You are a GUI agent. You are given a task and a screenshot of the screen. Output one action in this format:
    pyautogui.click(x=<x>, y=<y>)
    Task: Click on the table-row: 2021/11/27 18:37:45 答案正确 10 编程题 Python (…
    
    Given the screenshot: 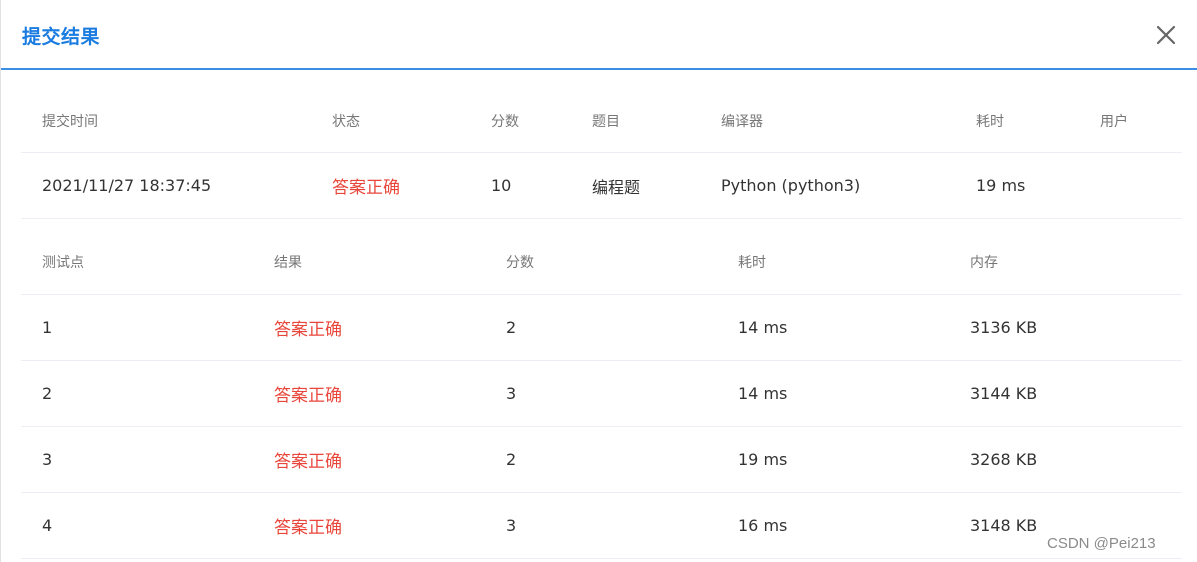 What is the action you would take?
    pyautogui.click(x=601, y=185)
    